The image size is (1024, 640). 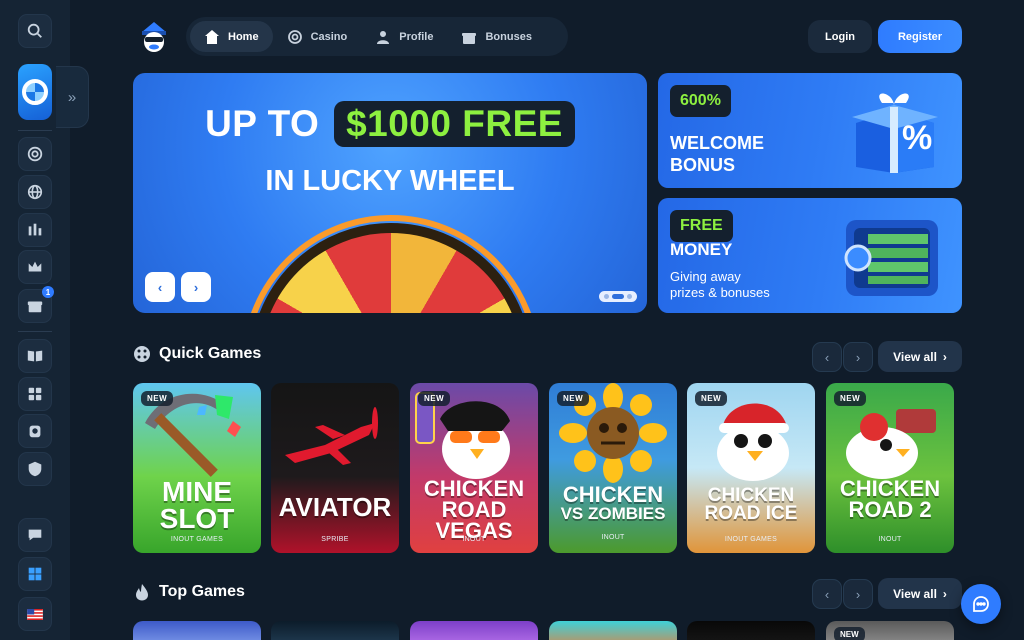 I want to click on promo-subtitle: Giving away prizes & bonuses, so click(x=720, y=285).